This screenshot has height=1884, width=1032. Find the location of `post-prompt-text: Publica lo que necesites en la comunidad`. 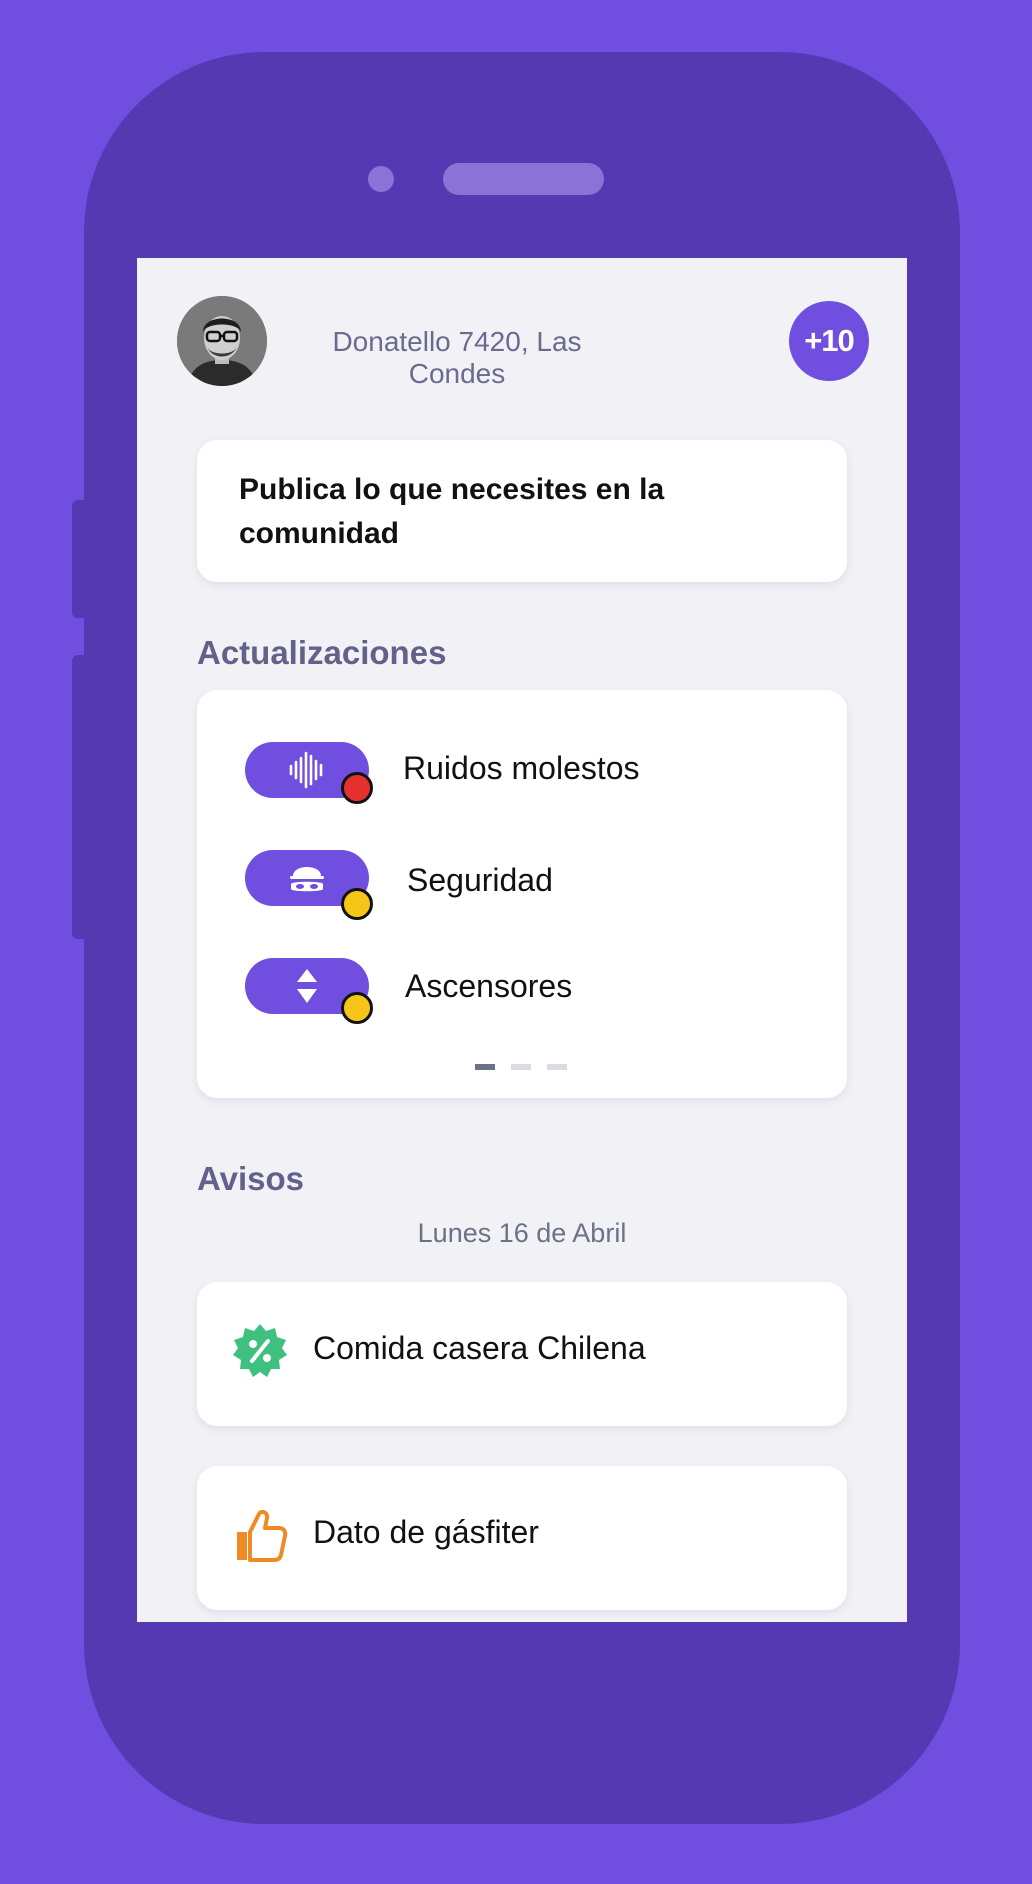

post-prompt-text: Publica lo que necesites en la comunidad is located at coordinates (452, 511).